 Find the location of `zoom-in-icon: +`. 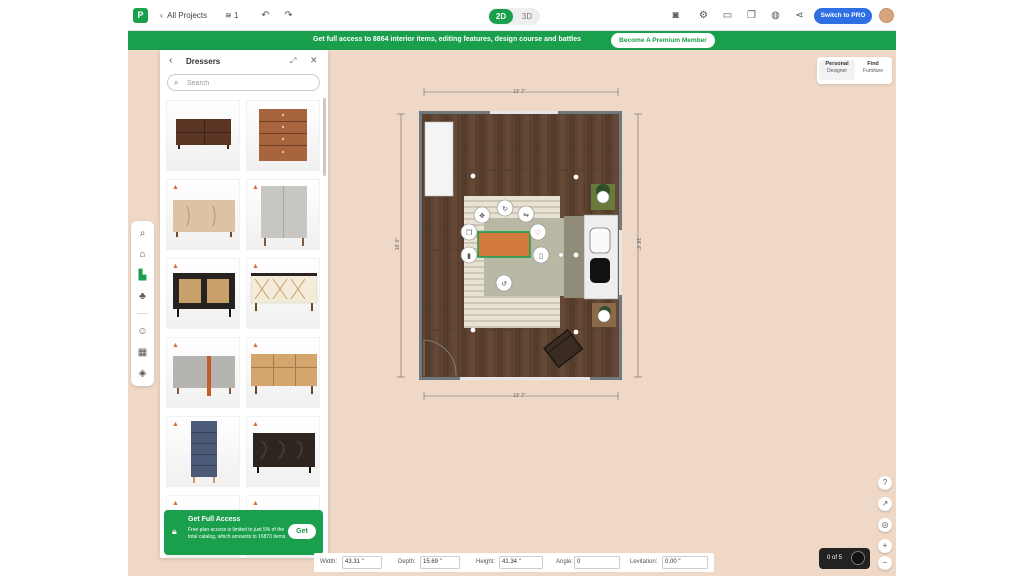

zoom-in-icon: + is located at coordinates (885, 546).